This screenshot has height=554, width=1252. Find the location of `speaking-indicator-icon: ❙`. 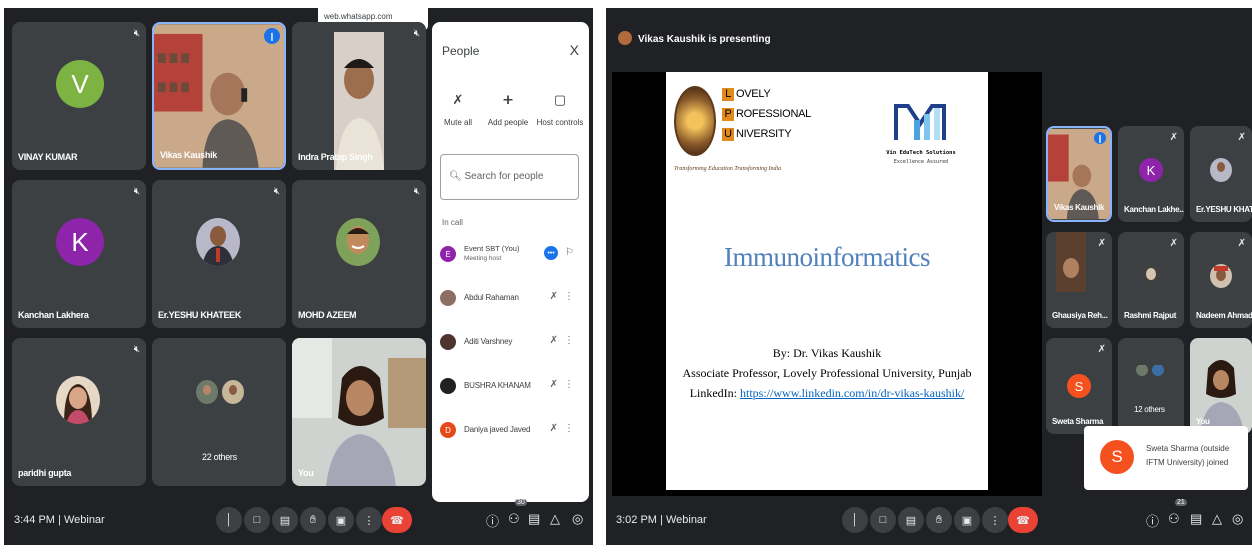

speaking-indicator-icon: ❙ is located at coordinates (272, 36).